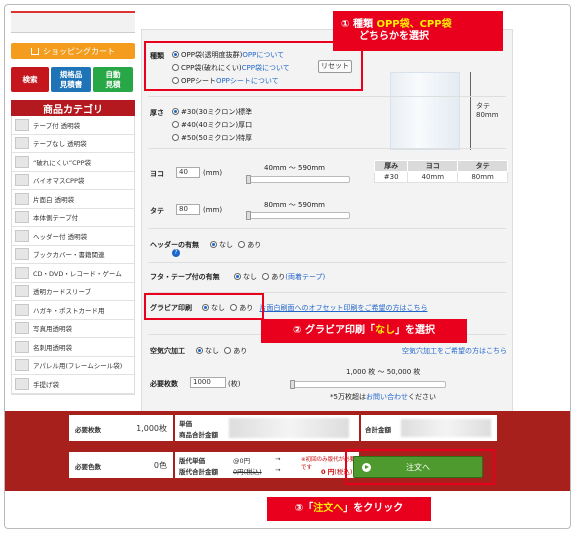 The height and width of the screenshot is (533, 575). I want to click on quantity-input: 1000, so click(208, 382).